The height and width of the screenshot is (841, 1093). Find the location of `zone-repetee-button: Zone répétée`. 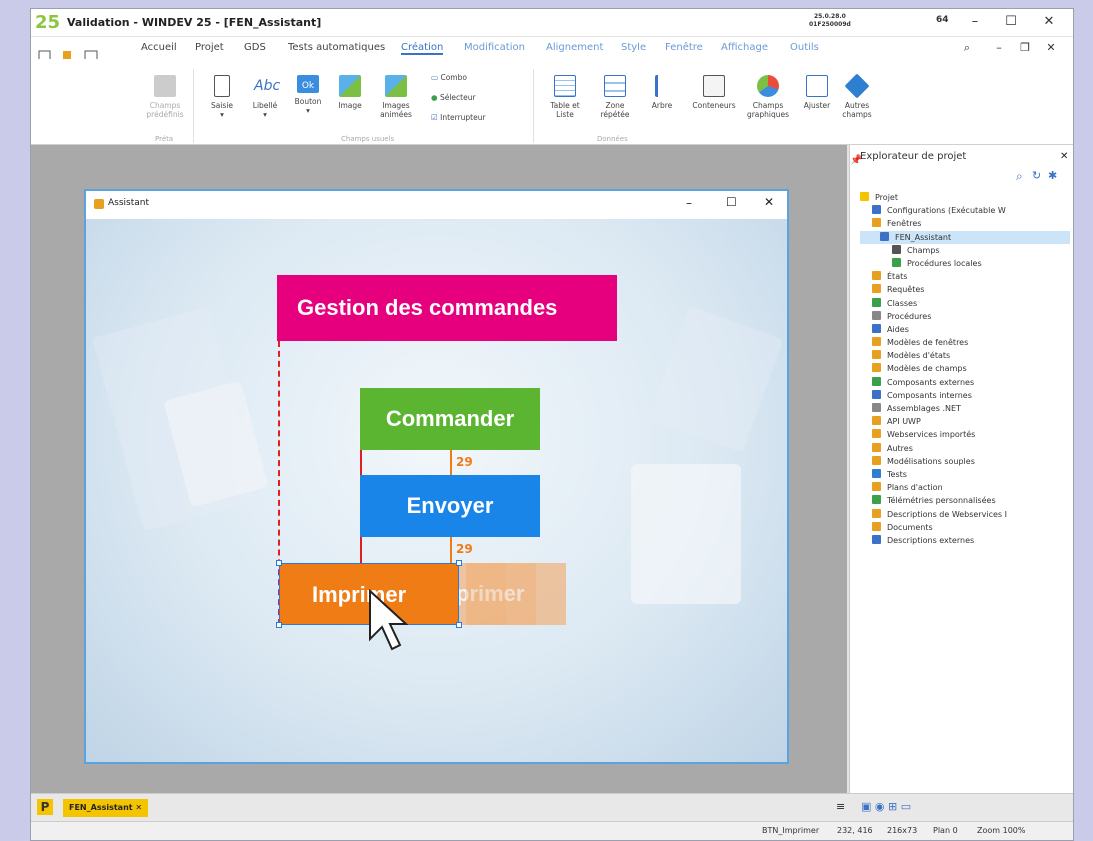

zone-repetee-button: Zone répétée is located at coordinates (615, 97).